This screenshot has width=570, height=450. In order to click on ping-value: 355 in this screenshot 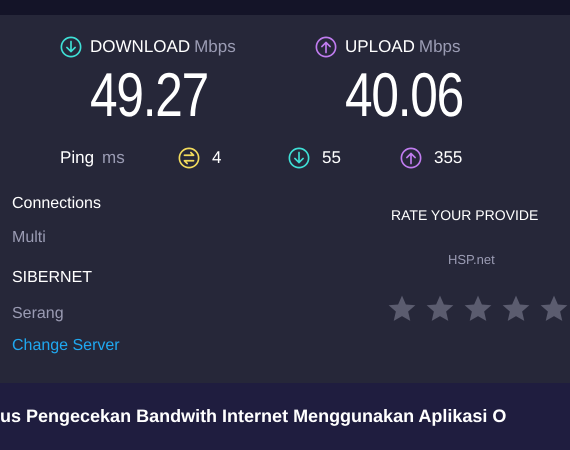, I will do `click(448, 157)`.